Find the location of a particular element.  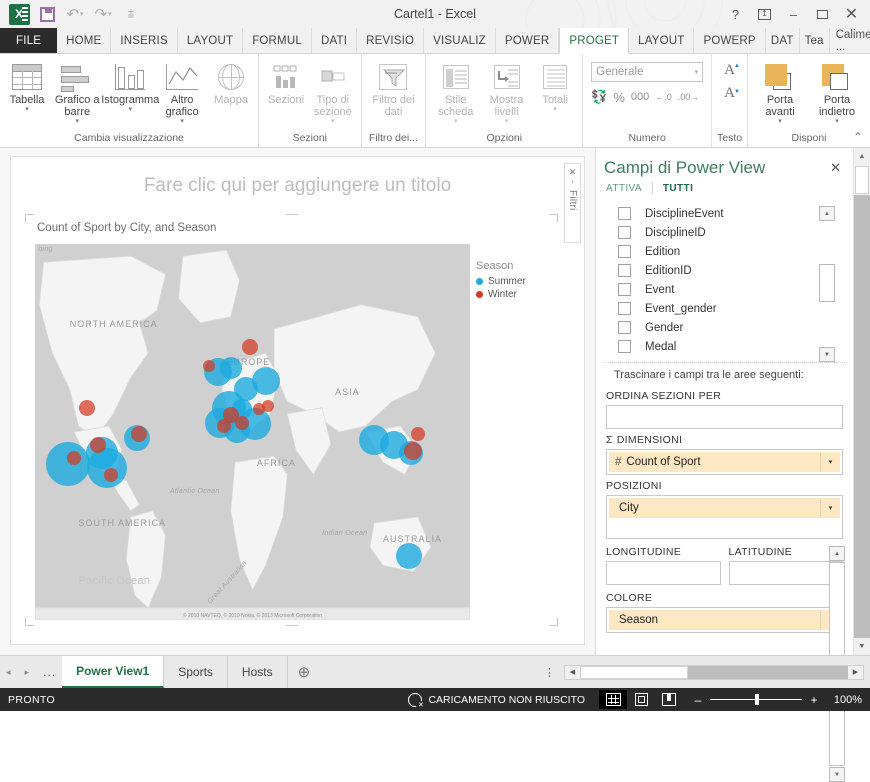

zoom-slider is located at coordinates (756, 699).